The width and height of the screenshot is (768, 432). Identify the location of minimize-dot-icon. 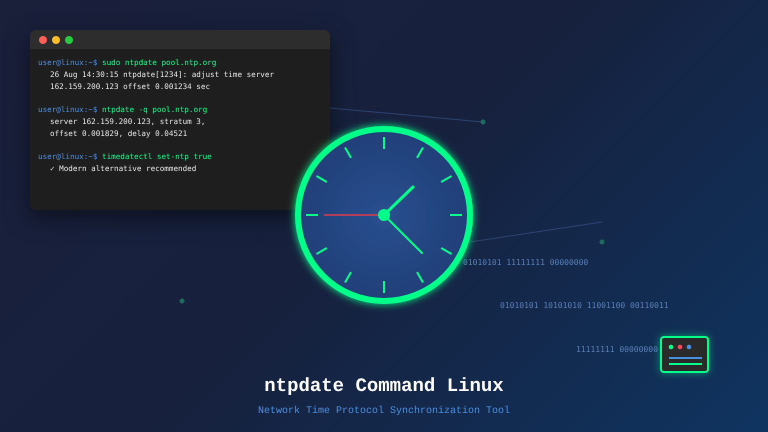
(56, 40).